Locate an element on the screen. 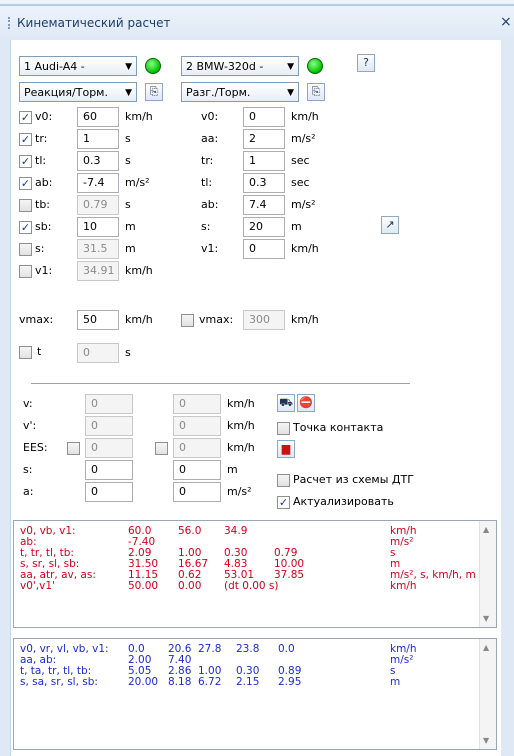 The image size is (514, 756). param-input: 0.79 is located at coordinates (98, 205).